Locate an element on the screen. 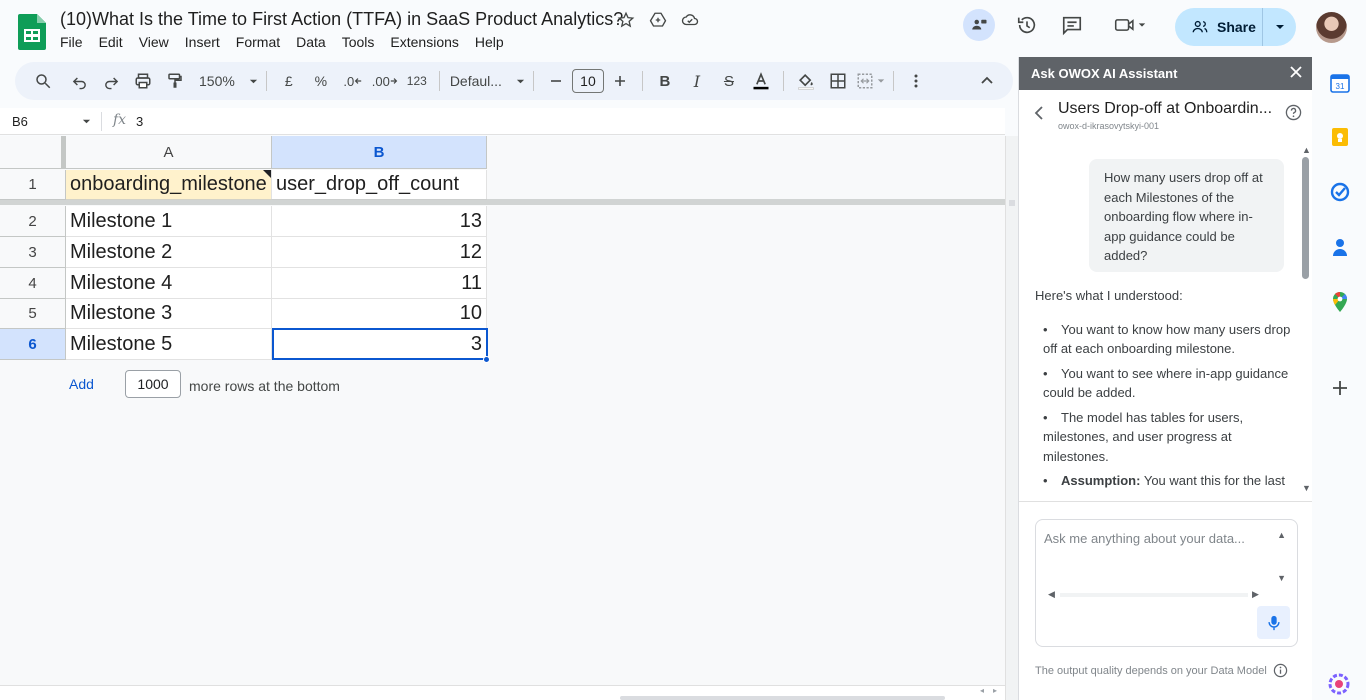 This screenshot has width=1366, height=700. text-color-icon is located at coordinates (761, 81).